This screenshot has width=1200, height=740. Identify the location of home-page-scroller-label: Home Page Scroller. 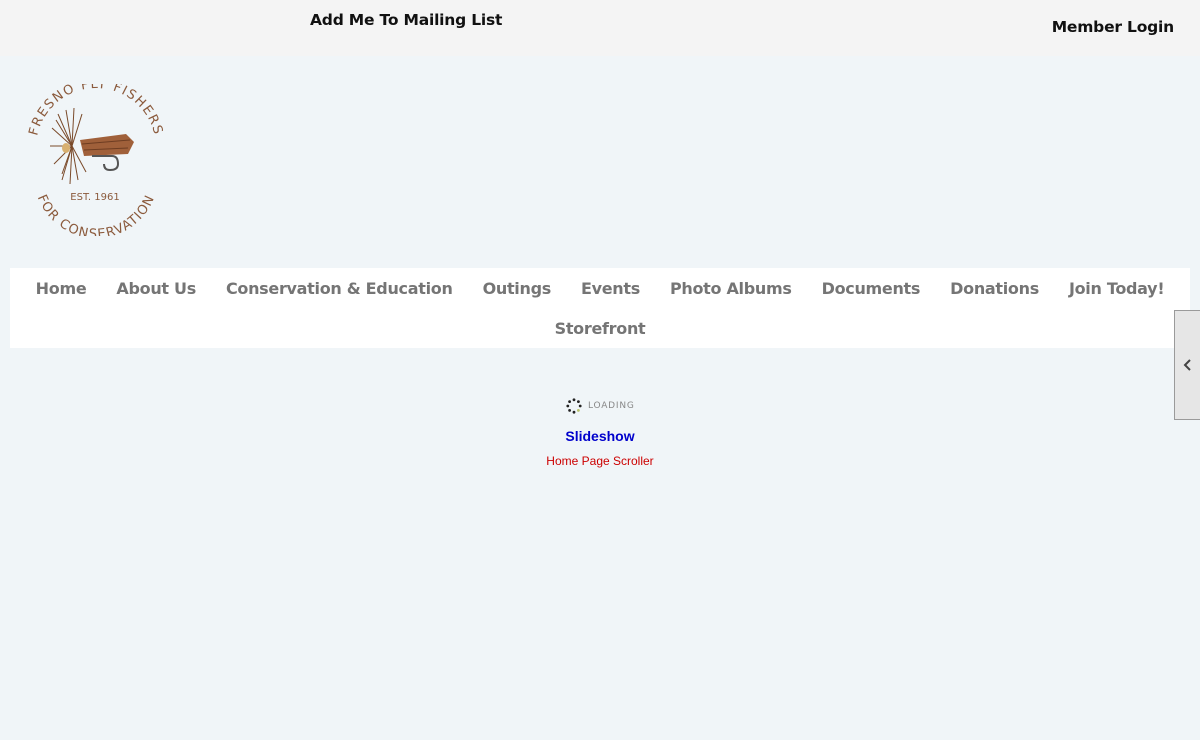
(600, 461).